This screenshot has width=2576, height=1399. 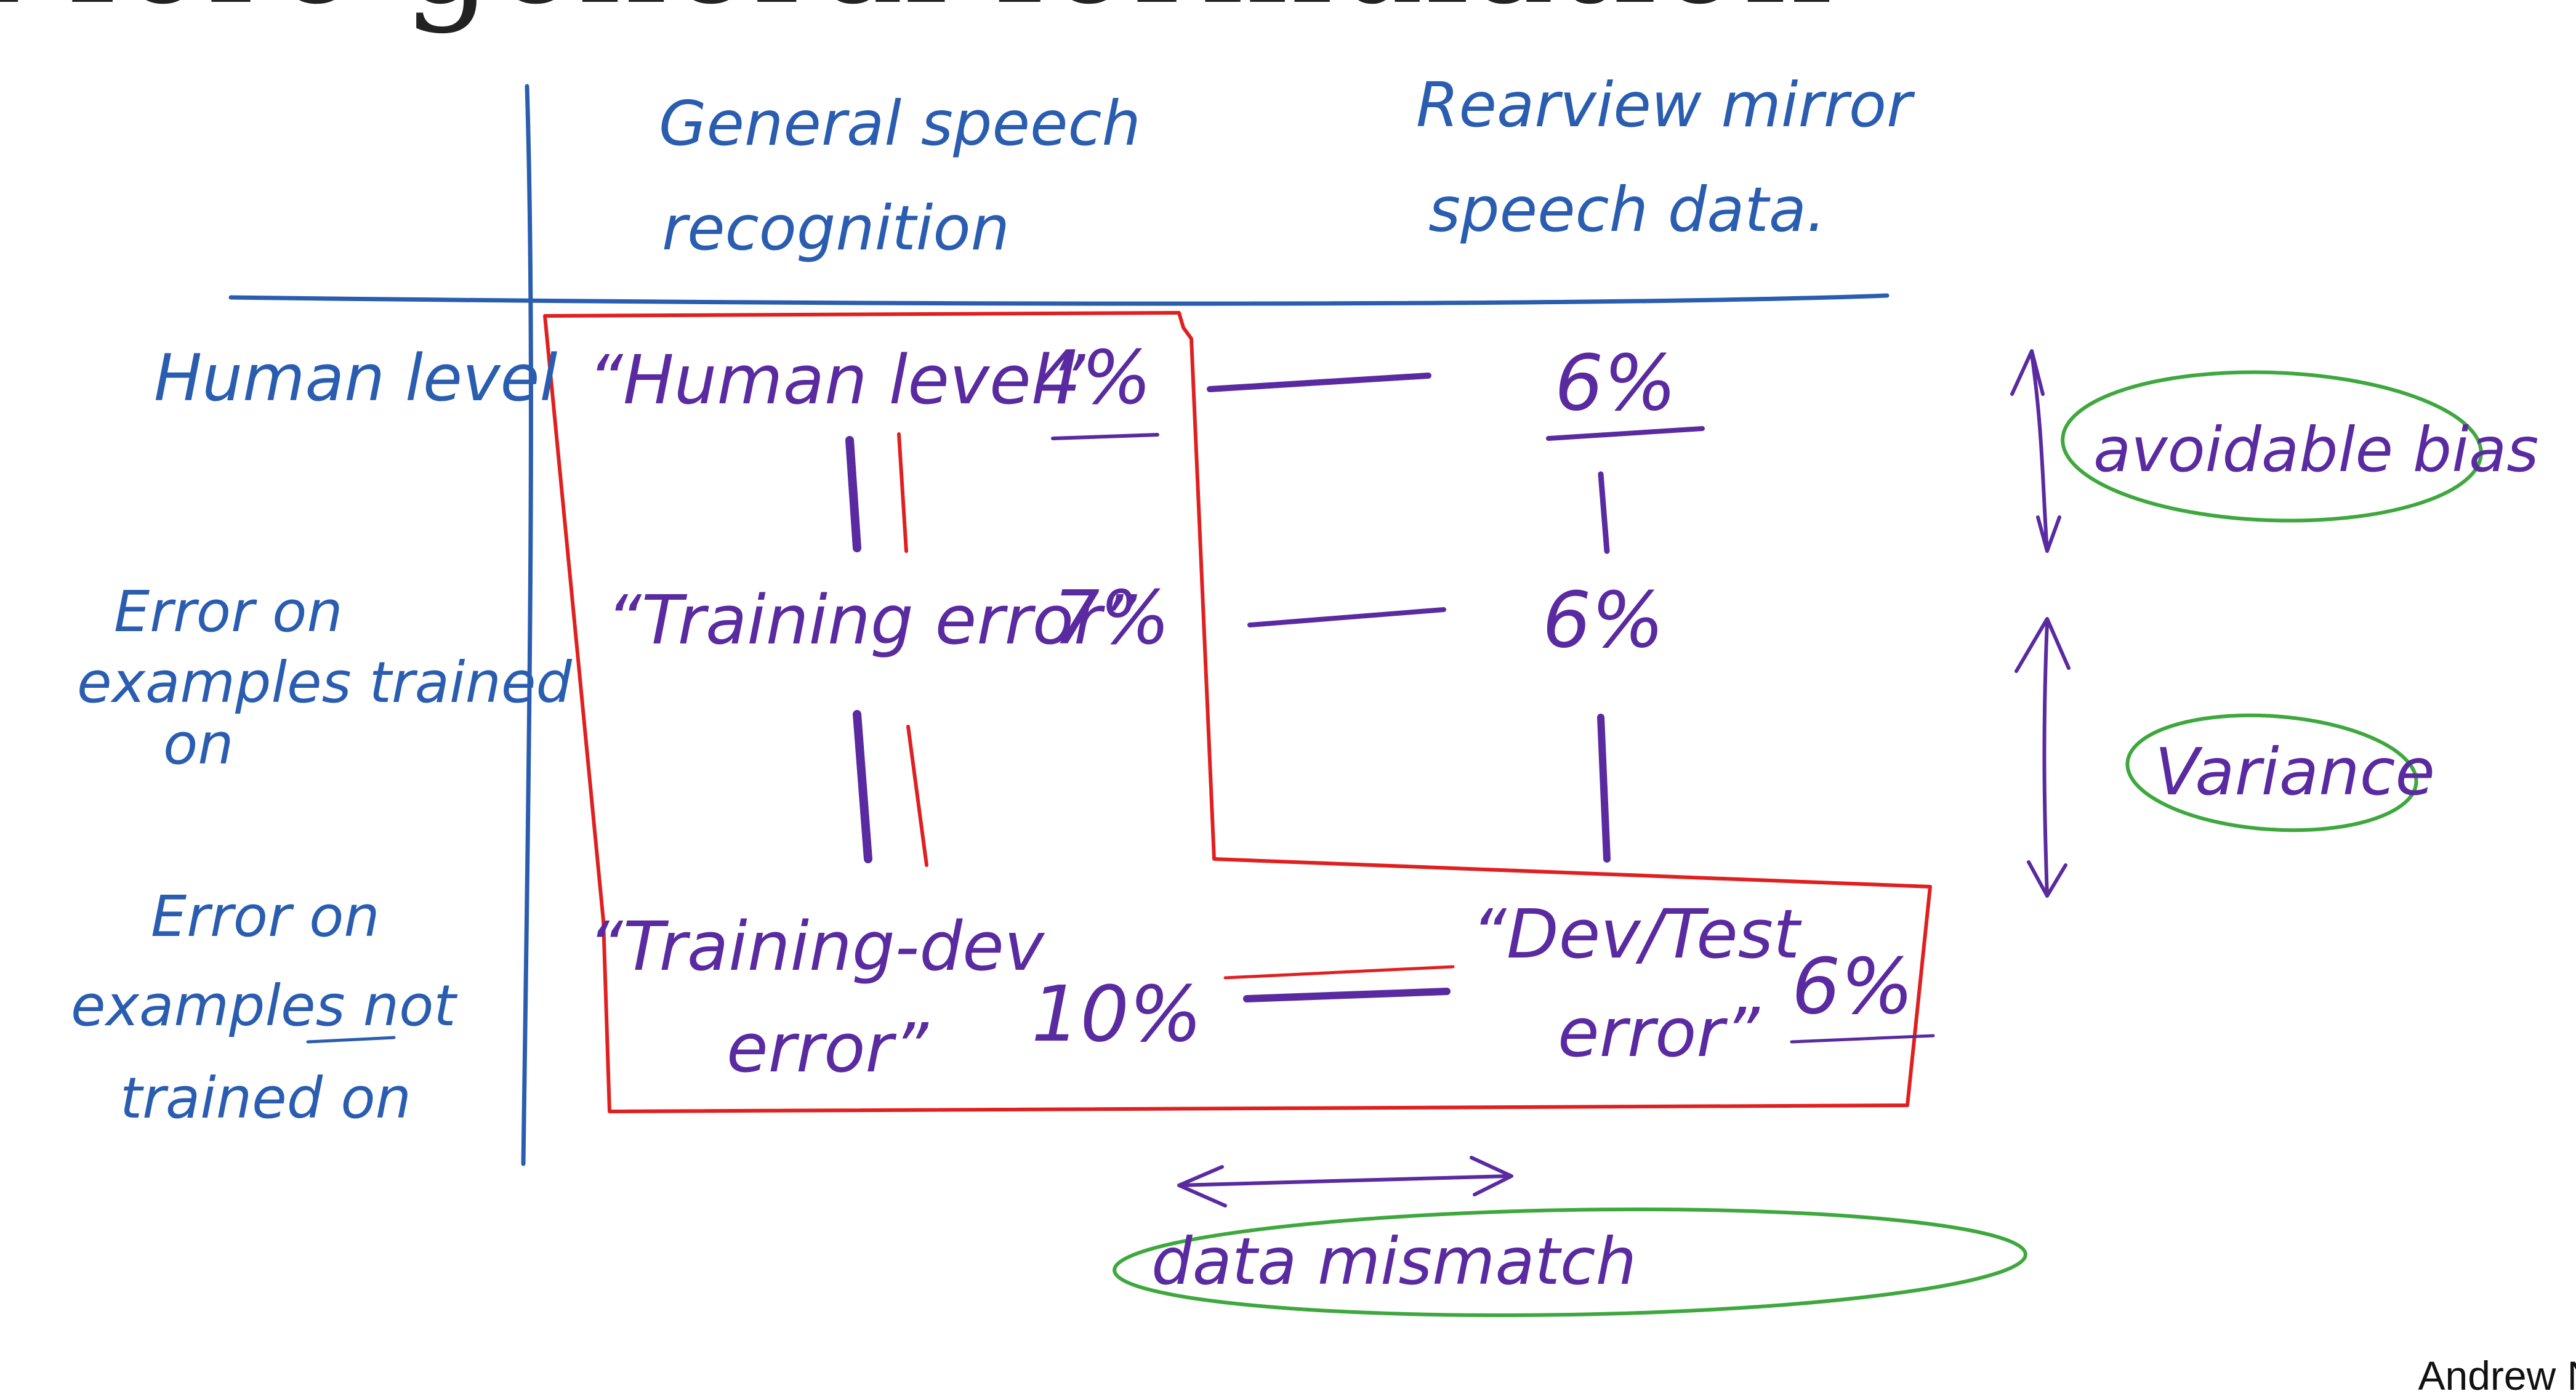 What do you see at coordinates (333, 678) in the screenshot?
I see `row-header-trained: Error on examples trained on` at bounding box center [333, 678].